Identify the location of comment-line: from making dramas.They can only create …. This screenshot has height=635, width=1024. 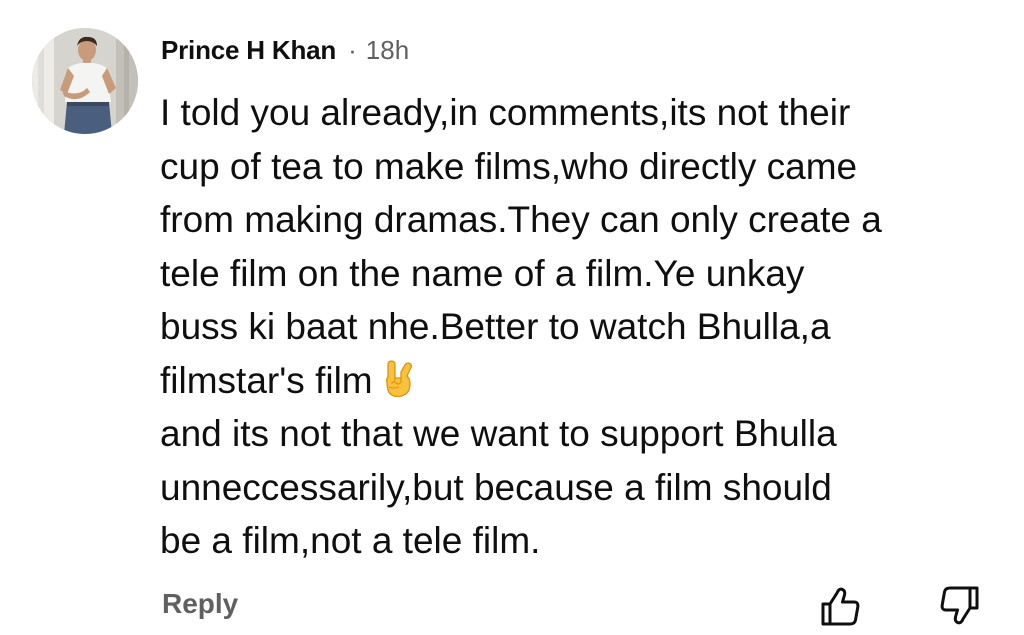
(521, 219).